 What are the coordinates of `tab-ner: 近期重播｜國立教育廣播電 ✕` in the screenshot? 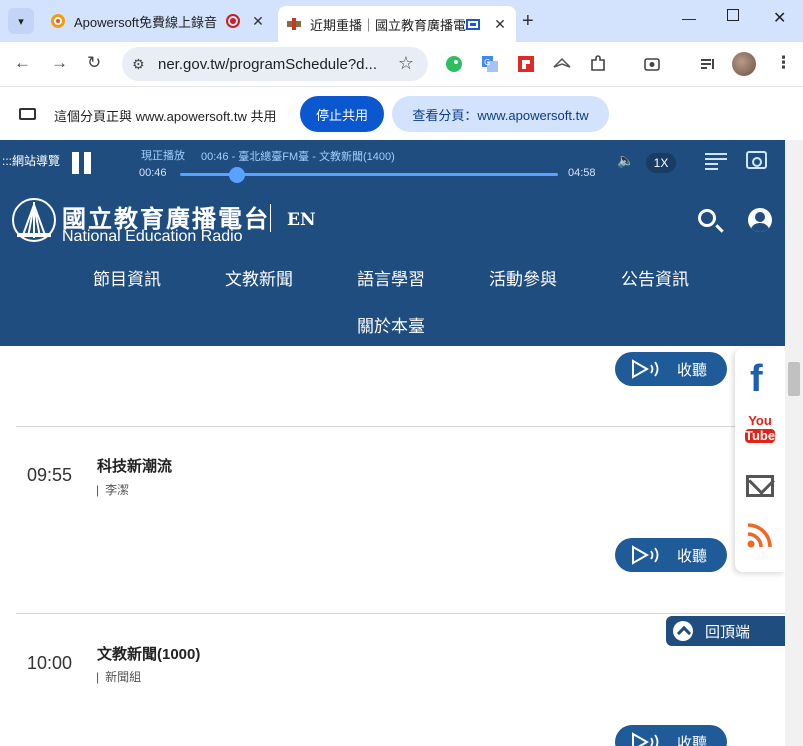 It's located at (397, 24).